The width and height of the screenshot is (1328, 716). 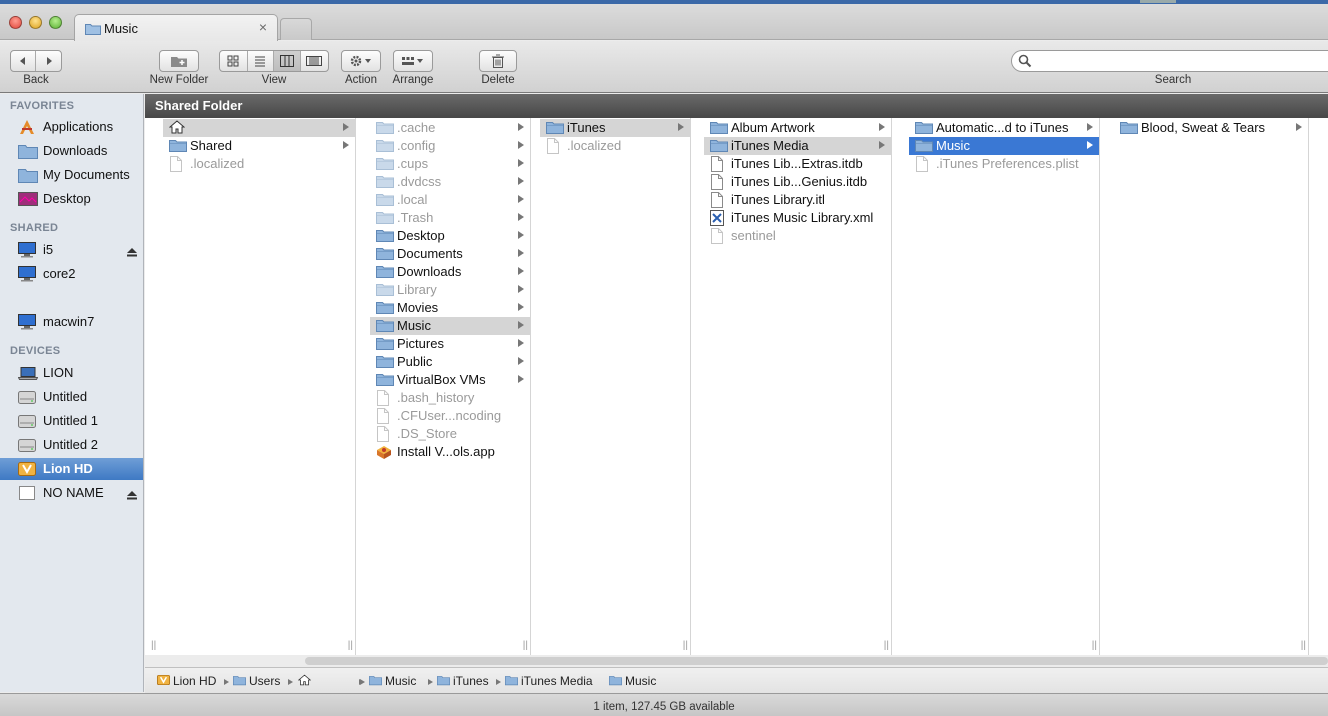 What do you see at coordinates (413, 80) in the screenshot?
I see `arrange-label: Arrange` at bounding box center [413, 80].